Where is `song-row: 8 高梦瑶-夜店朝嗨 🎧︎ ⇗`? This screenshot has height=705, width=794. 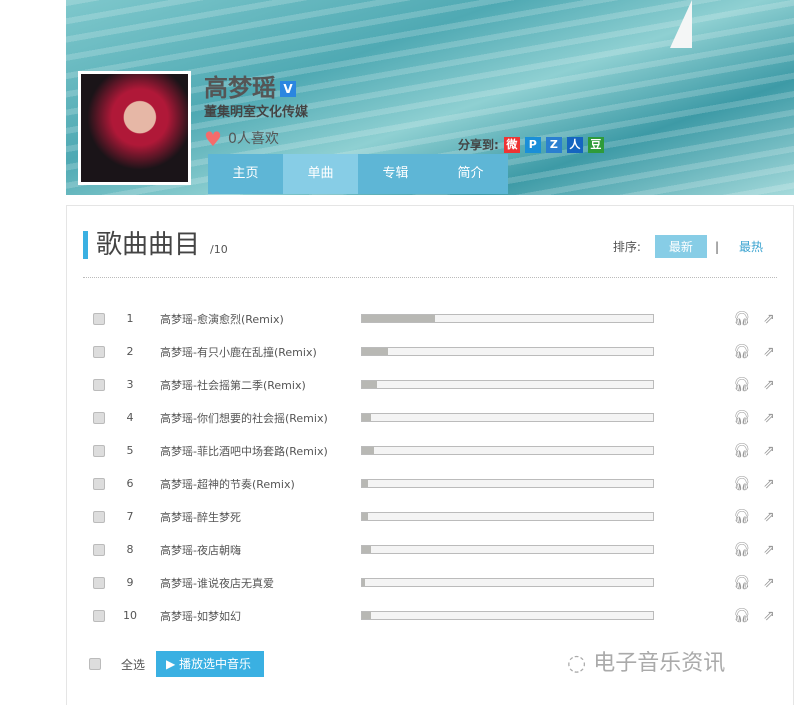
song-row: 8 高梦瑶-夜店朝嗨 🎧︎ ⇗ is located at coordinates (430, 549).